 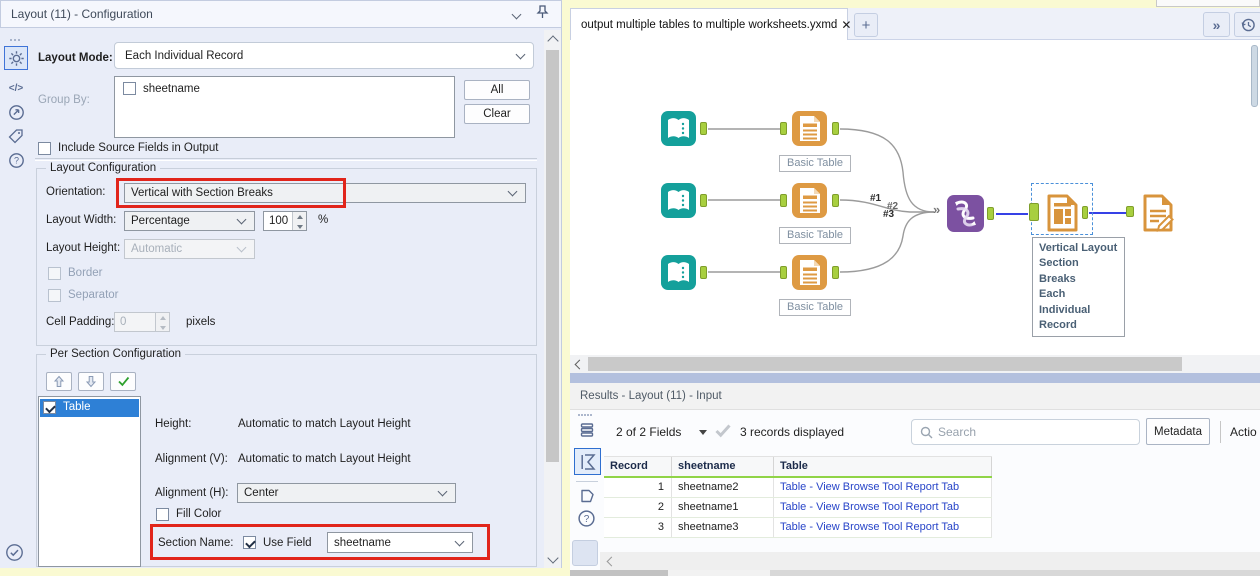 I want to click on sections-listbox: Table, so click(x=89, y=481).